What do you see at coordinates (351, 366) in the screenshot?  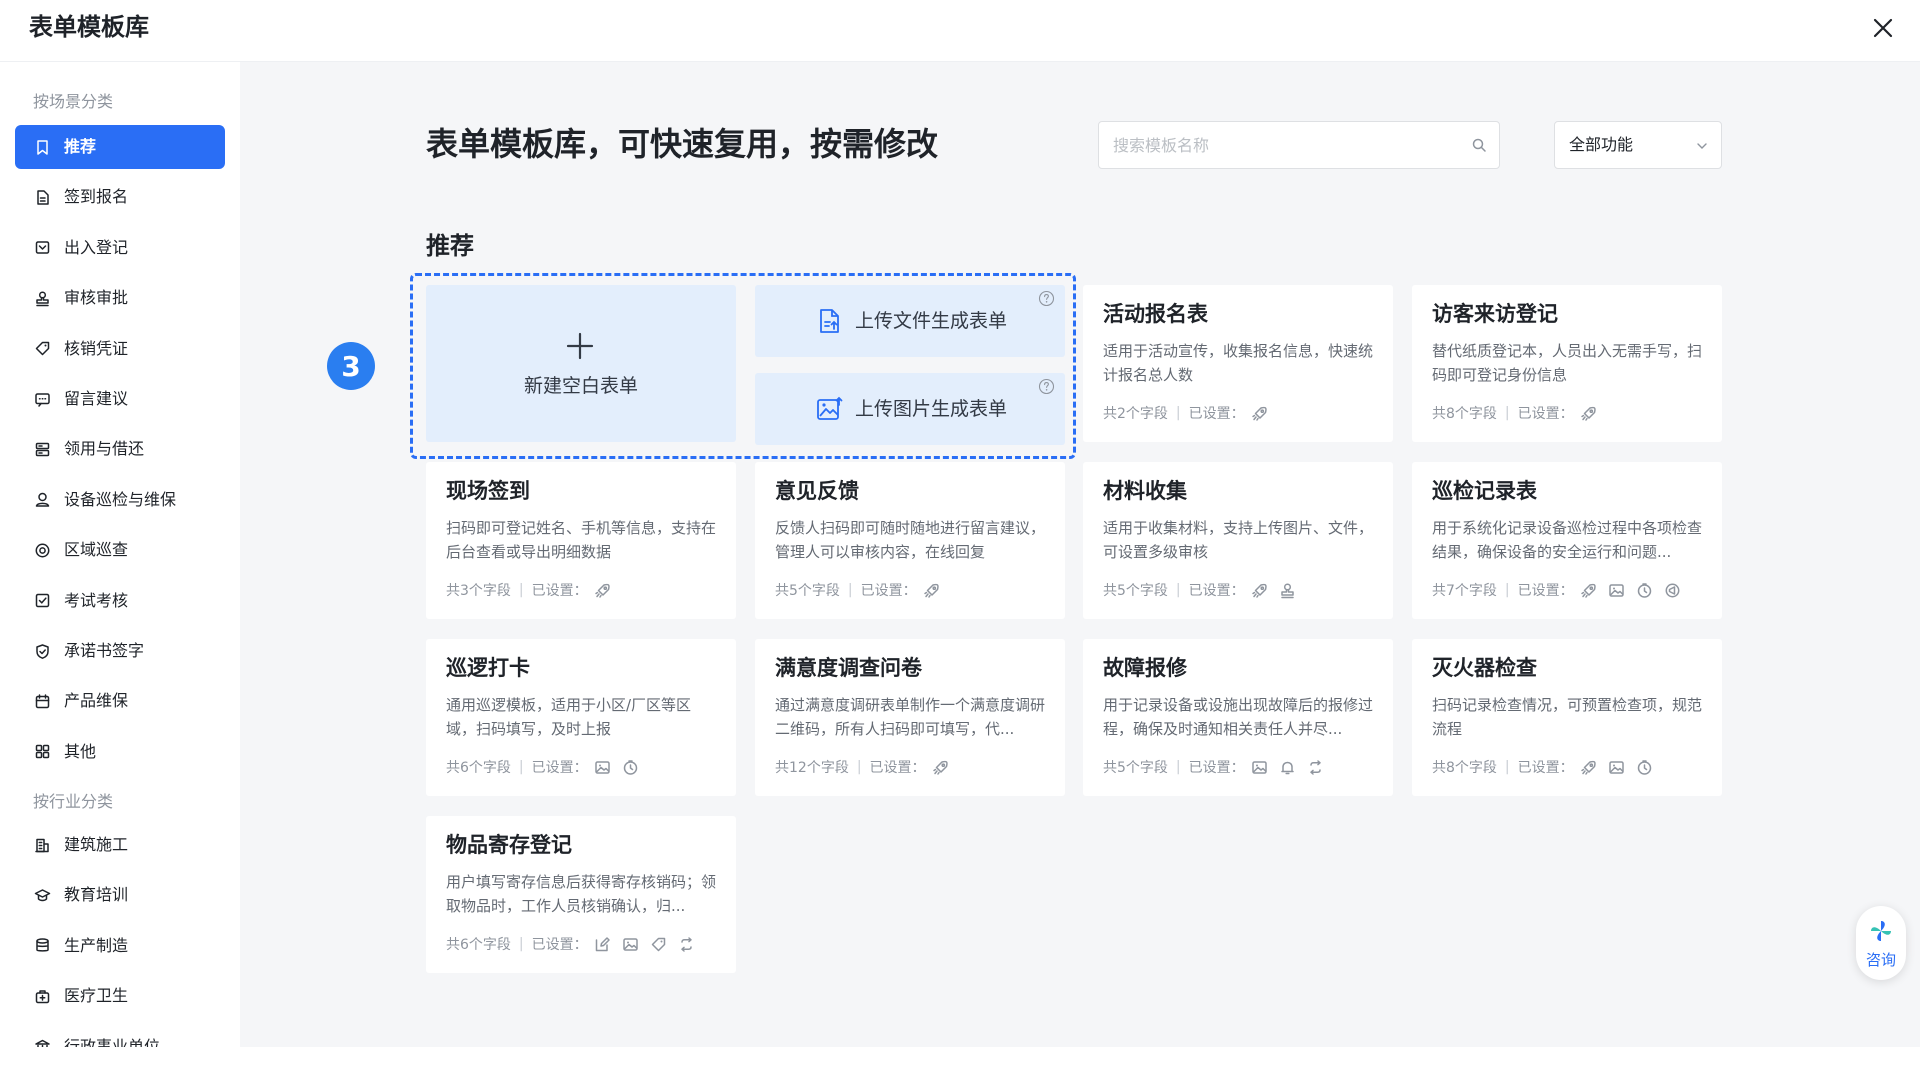 I see `step-badge: 3` at bounding box center [351, 366].